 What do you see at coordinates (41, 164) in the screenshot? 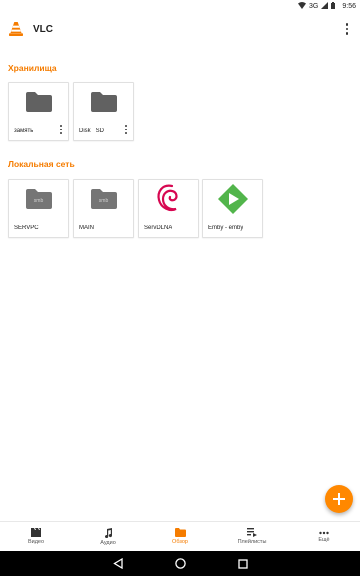
I see `network-section-title: Локальная сеть` at bounding box center [41, 164].